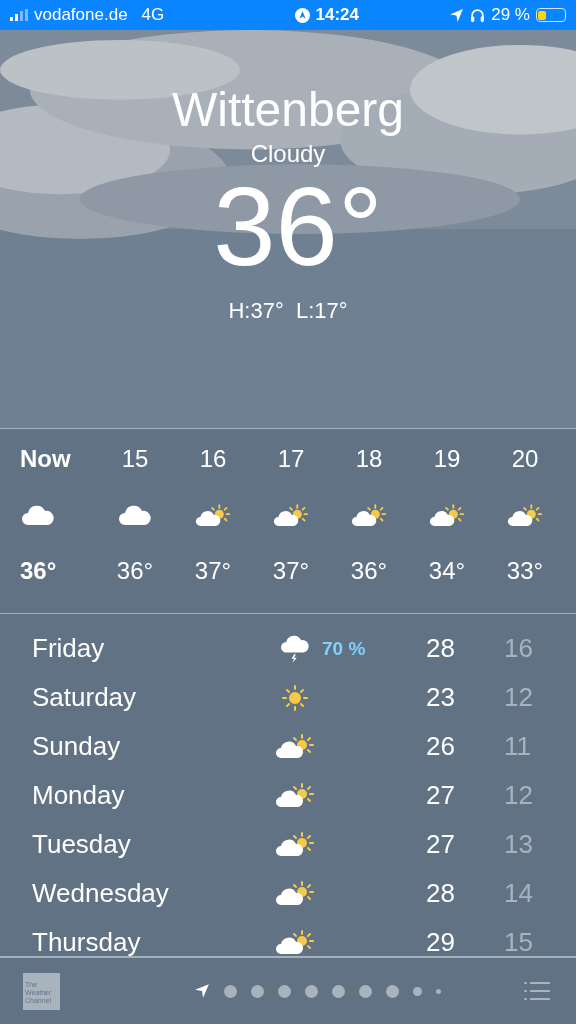 Image resolution: width=576 pixels, height=1024 pixels. What do you see at coordinates (45, 459) in the screenshot?
I see `hour-label: Now` at bounding box center [45, 459].